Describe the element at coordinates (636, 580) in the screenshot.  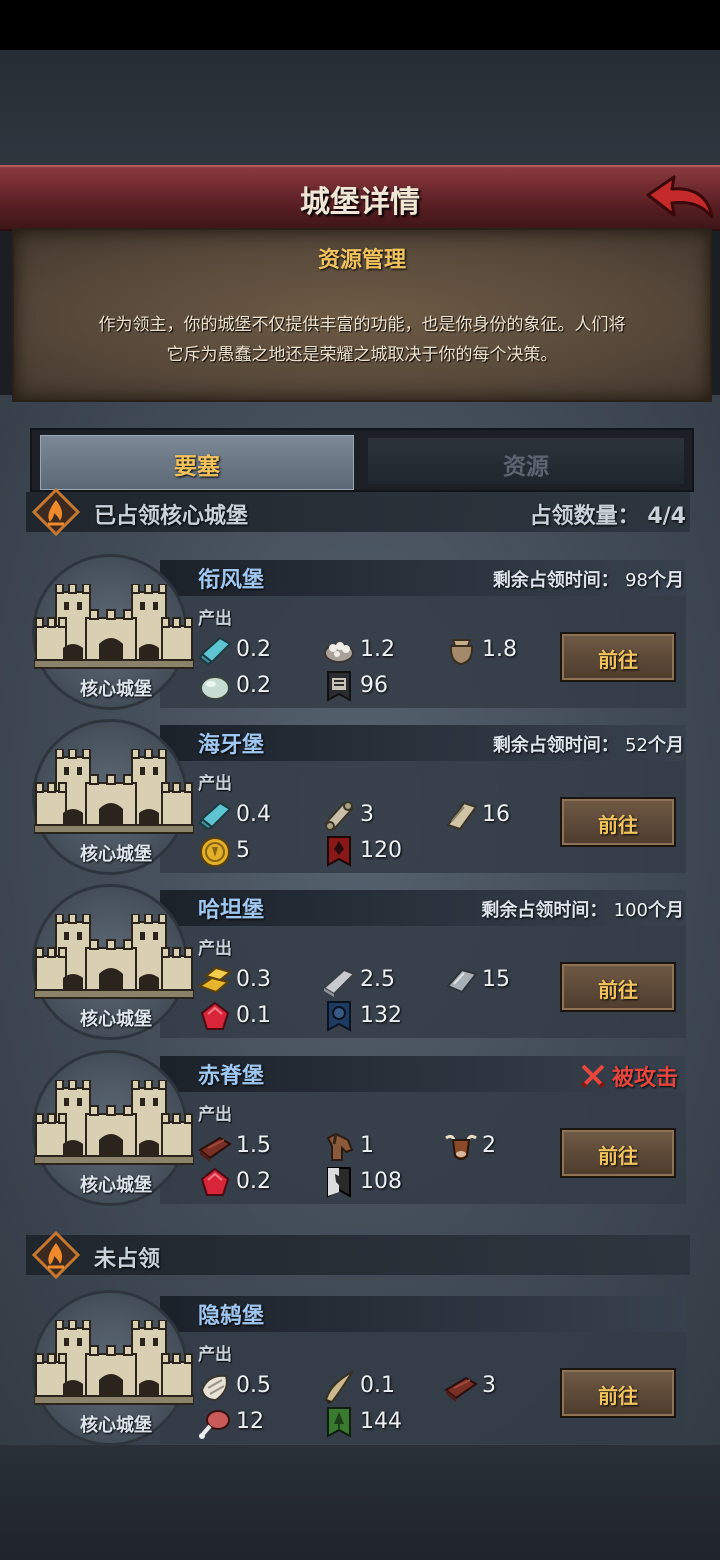
I see `remaining-value: 98` at that location.